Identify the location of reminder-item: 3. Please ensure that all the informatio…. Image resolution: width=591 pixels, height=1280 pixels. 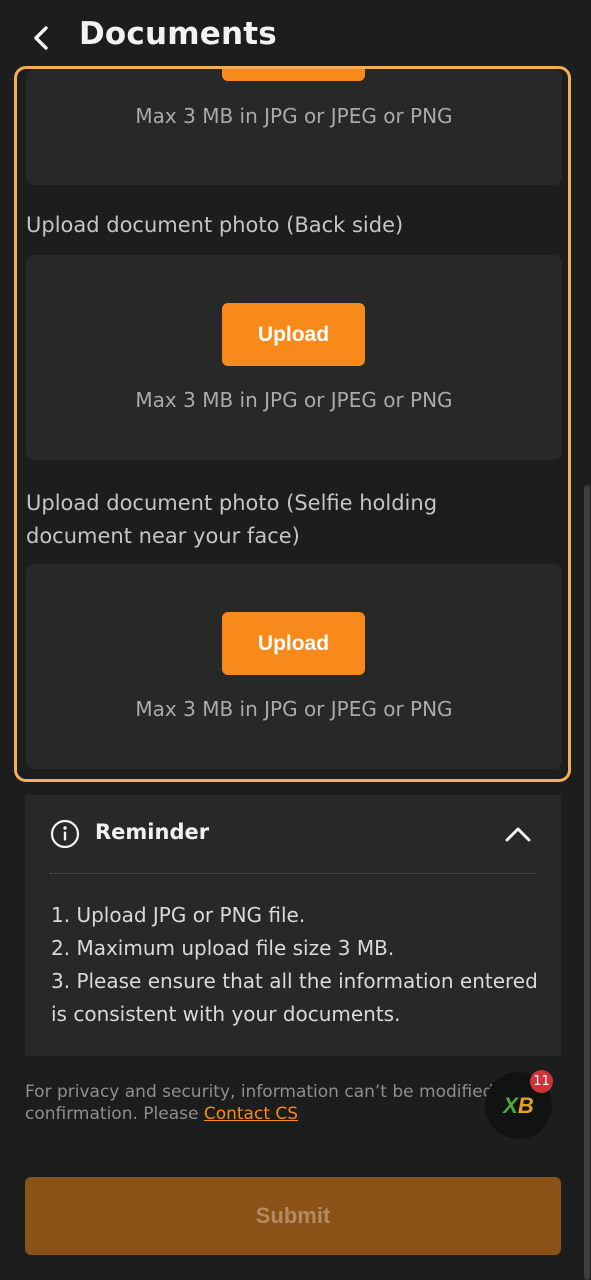
(294, 997).